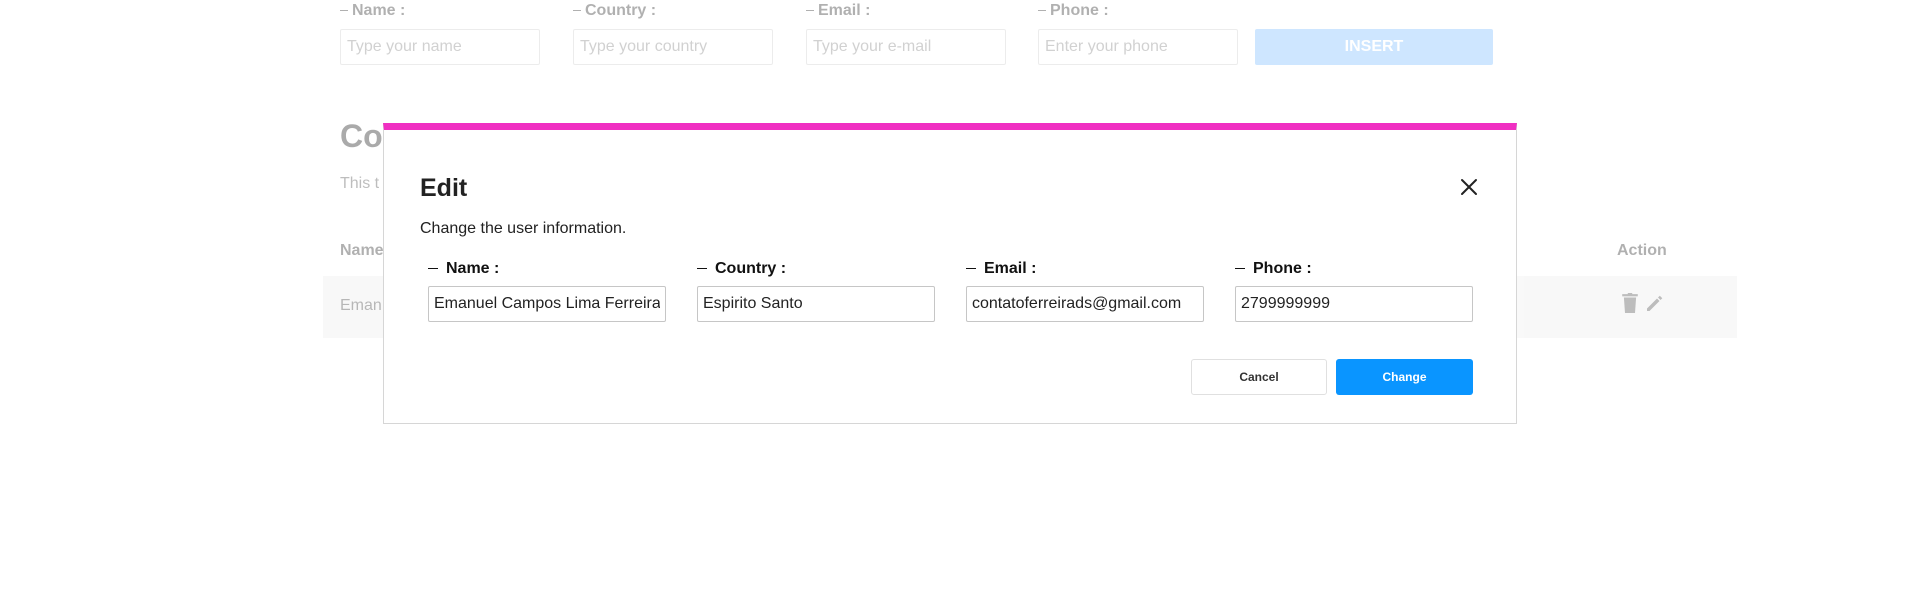  Describe the element at coordinates (1404, 377) in the screenshot. I see `change-button: Change` at that location.